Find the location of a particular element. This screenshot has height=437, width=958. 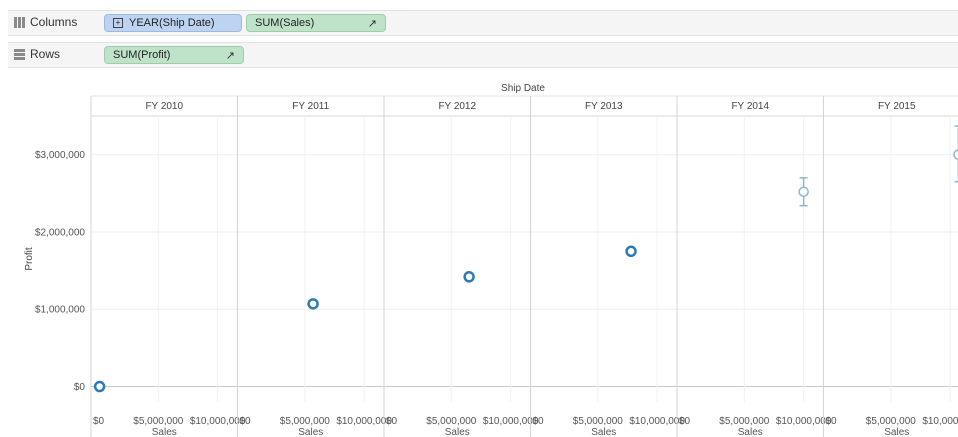

rows-shelf-title: Rows is located at coordinates (37, 54).